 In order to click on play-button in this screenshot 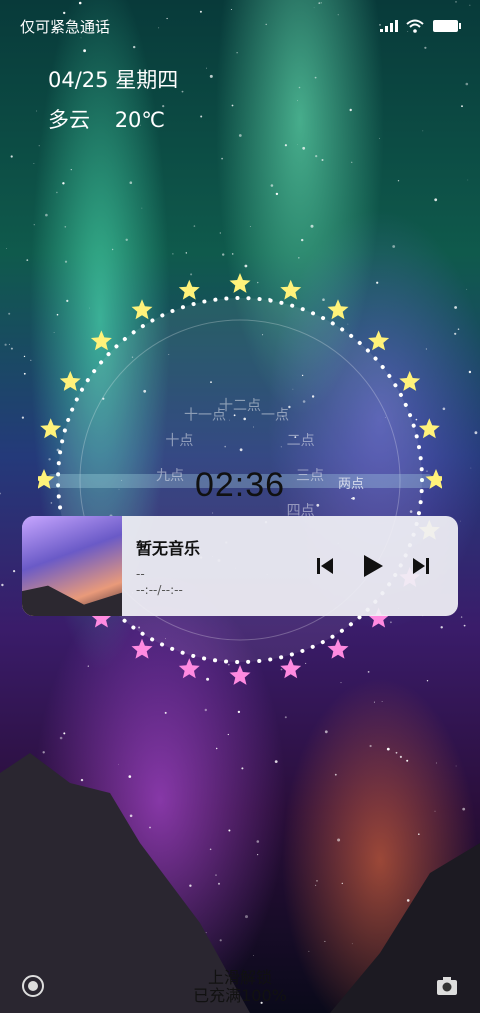, I will do `click(373, 566)`.